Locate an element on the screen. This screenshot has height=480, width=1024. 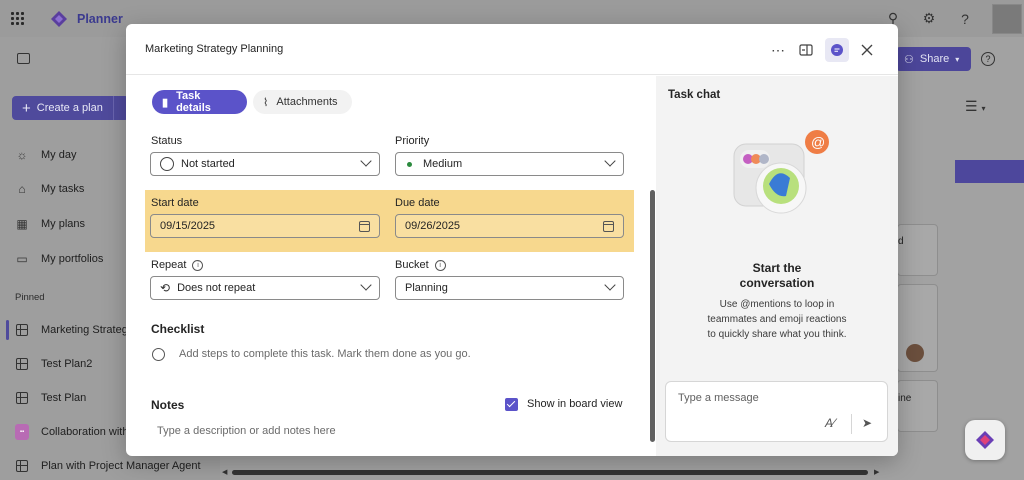
send-icon: ➤ is located at coordinates (867, 423).